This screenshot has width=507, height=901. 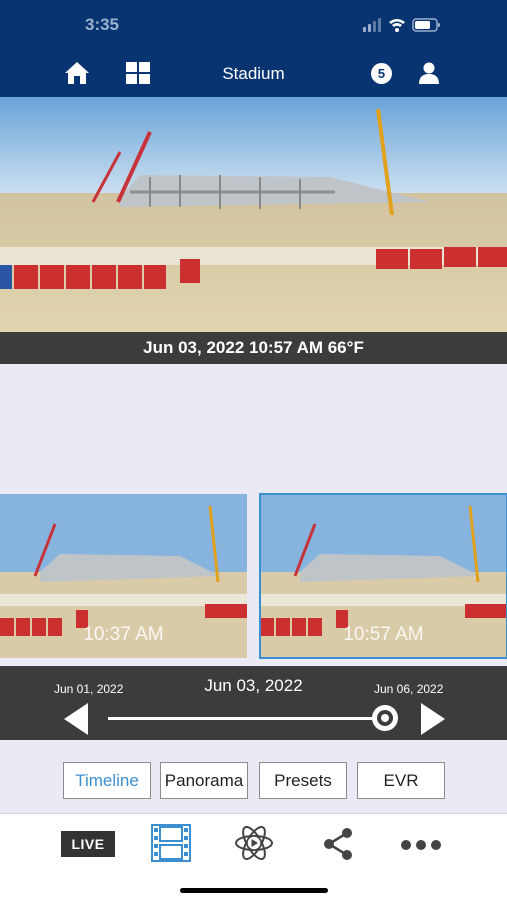 What do you see at coordinates (253, 348) in the screenshot?
I see `image-caption: Jun 03, 2022 10:57 AM 66°F` at bounding box center [253, 348].